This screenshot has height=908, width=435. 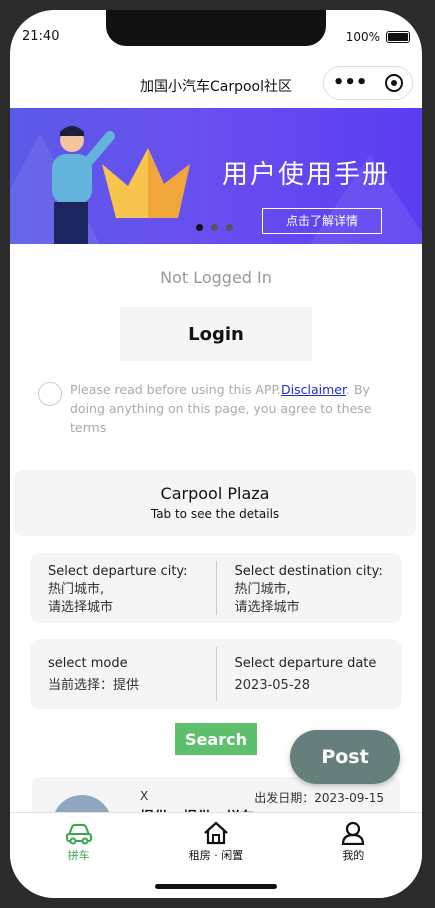 I want to click on banner-details-button: 点击了解详情, so click(x=322, y=221).